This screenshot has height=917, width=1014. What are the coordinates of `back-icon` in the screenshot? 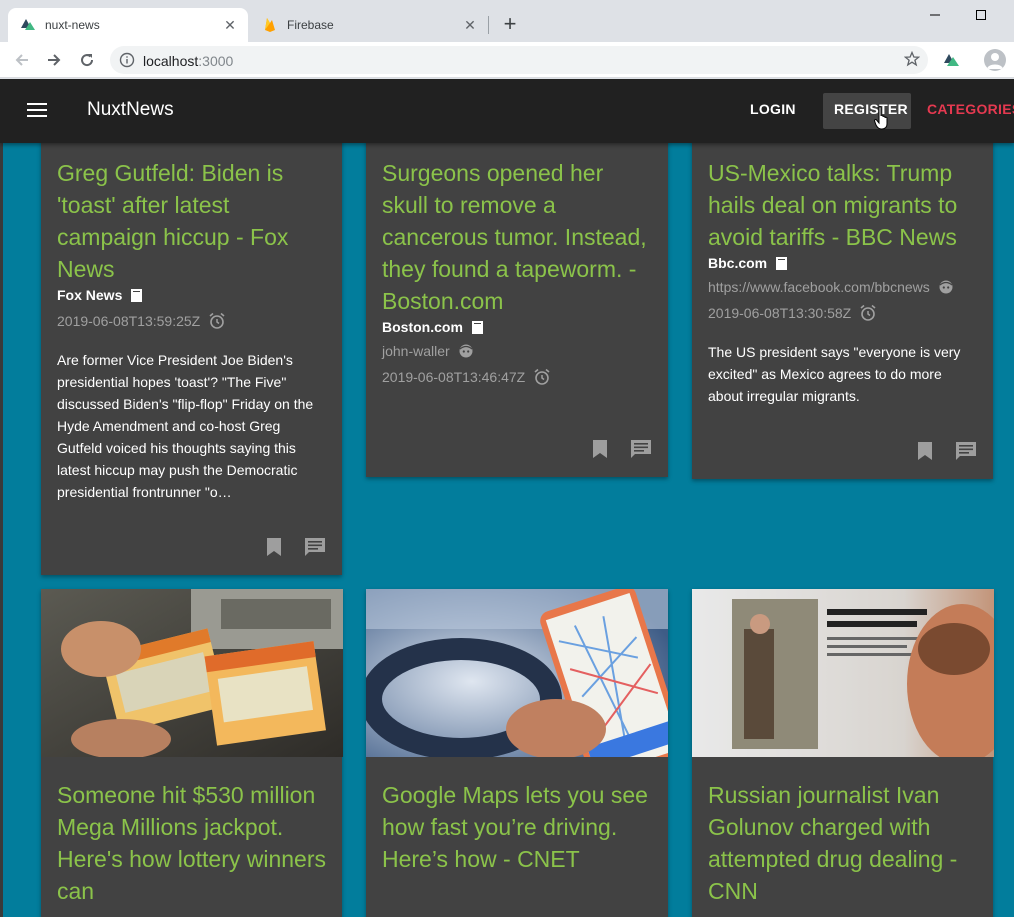 It's located at (22, 60).